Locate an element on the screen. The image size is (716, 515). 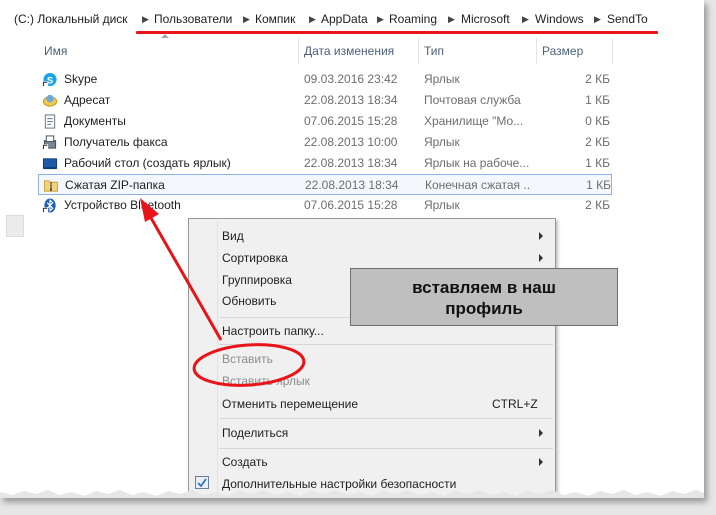
red-highlight-ellipse is located at coordinates (249, 365).